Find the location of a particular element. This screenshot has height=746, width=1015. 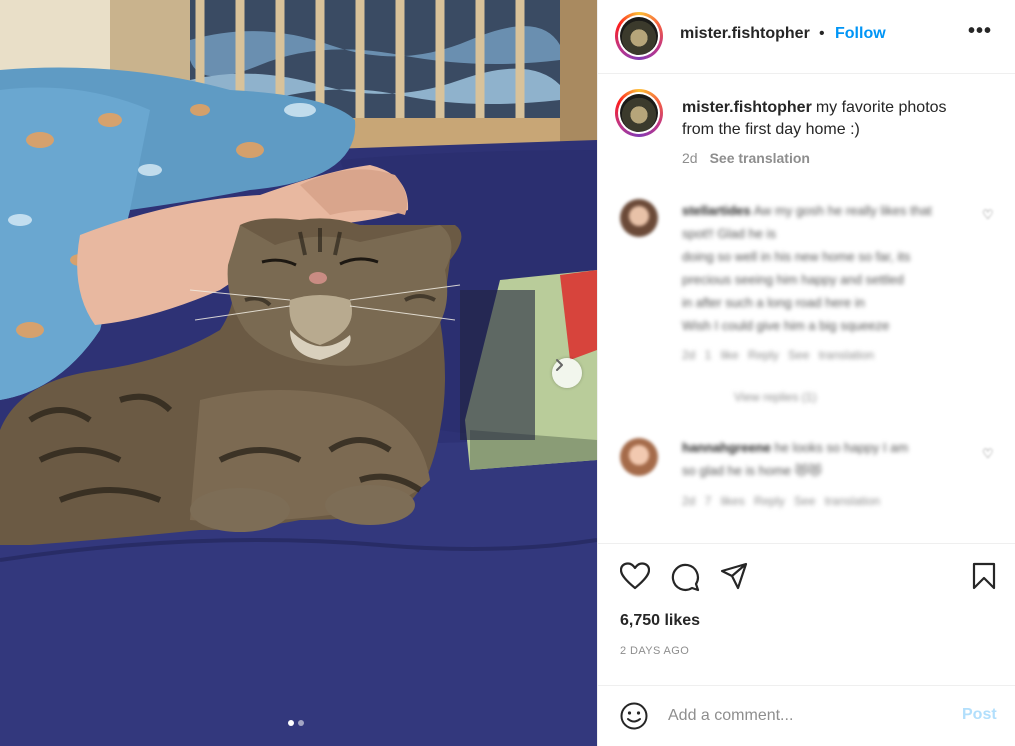

comment-meta: 2d 1 like Reply See translation is located at coordinates (778, 355).